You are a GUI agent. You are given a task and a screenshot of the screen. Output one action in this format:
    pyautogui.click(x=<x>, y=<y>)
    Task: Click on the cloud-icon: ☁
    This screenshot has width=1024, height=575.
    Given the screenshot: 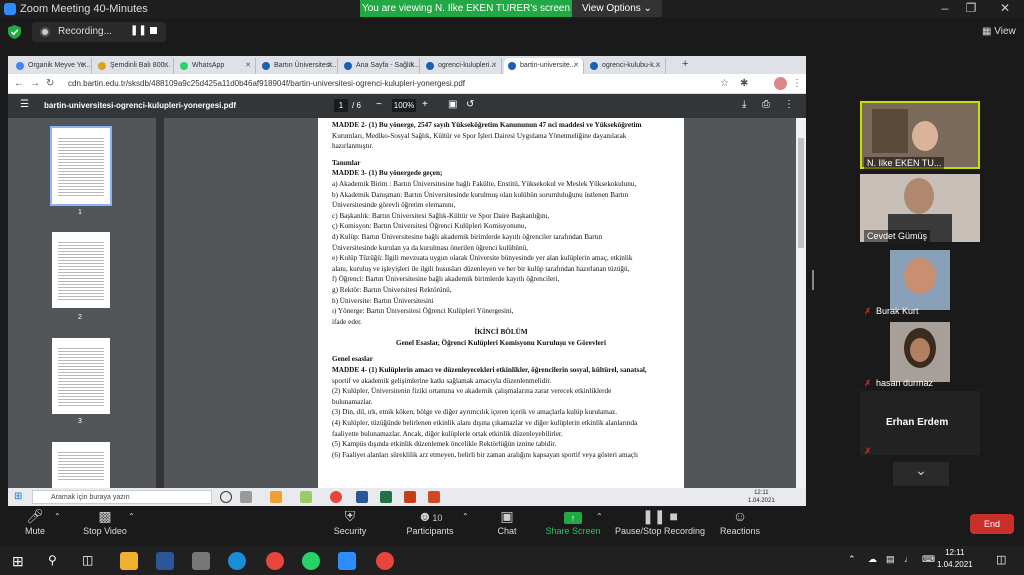 What is the action you would take?
    pyautogui.click(x=872, y=559)
    